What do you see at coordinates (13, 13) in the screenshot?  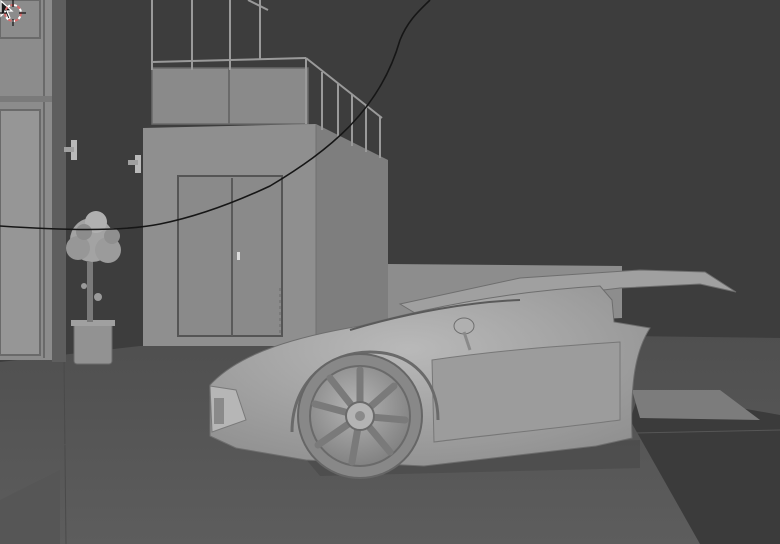 I see `3d-cursor-icon` at bounding box center [13, 13].